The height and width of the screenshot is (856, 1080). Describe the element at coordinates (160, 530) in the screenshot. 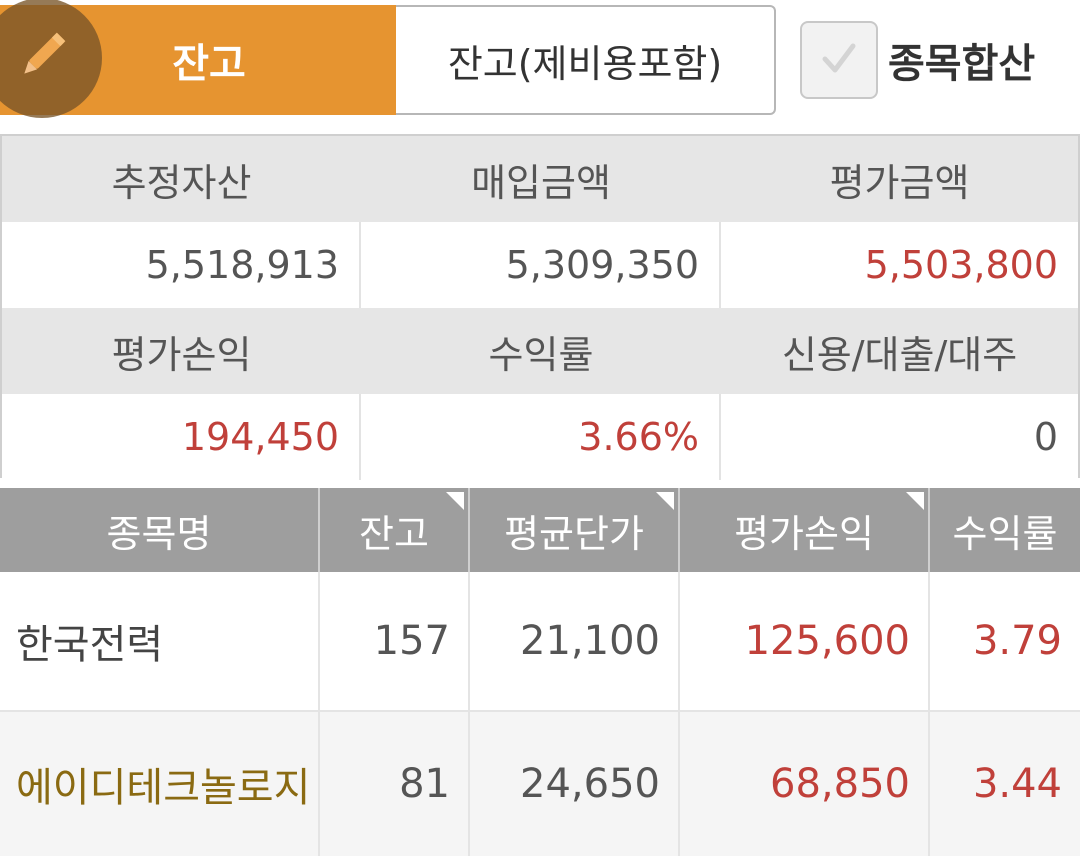

I see `column-header-name: 종목명` at that location.